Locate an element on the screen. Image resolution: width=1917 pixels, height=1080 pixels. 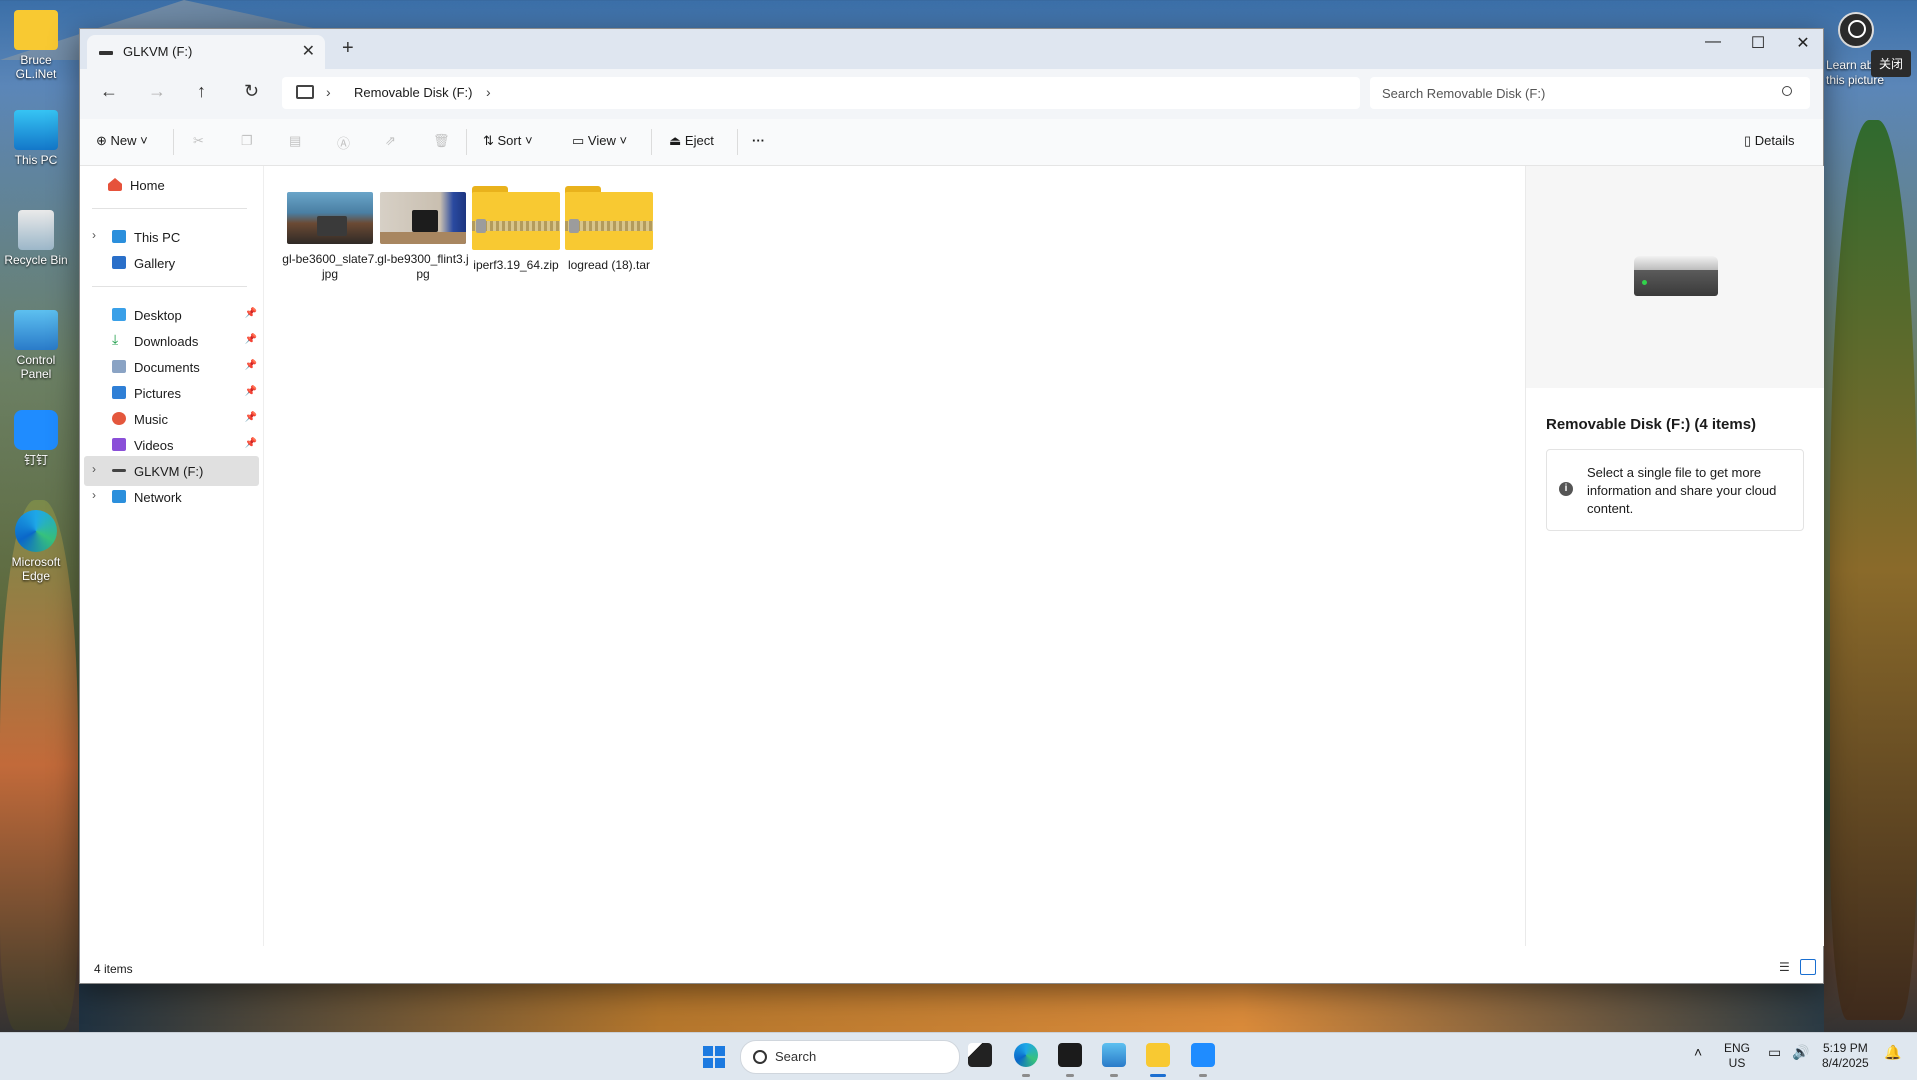
file-name: logread (18).tar is located at coordinates (609, 265).